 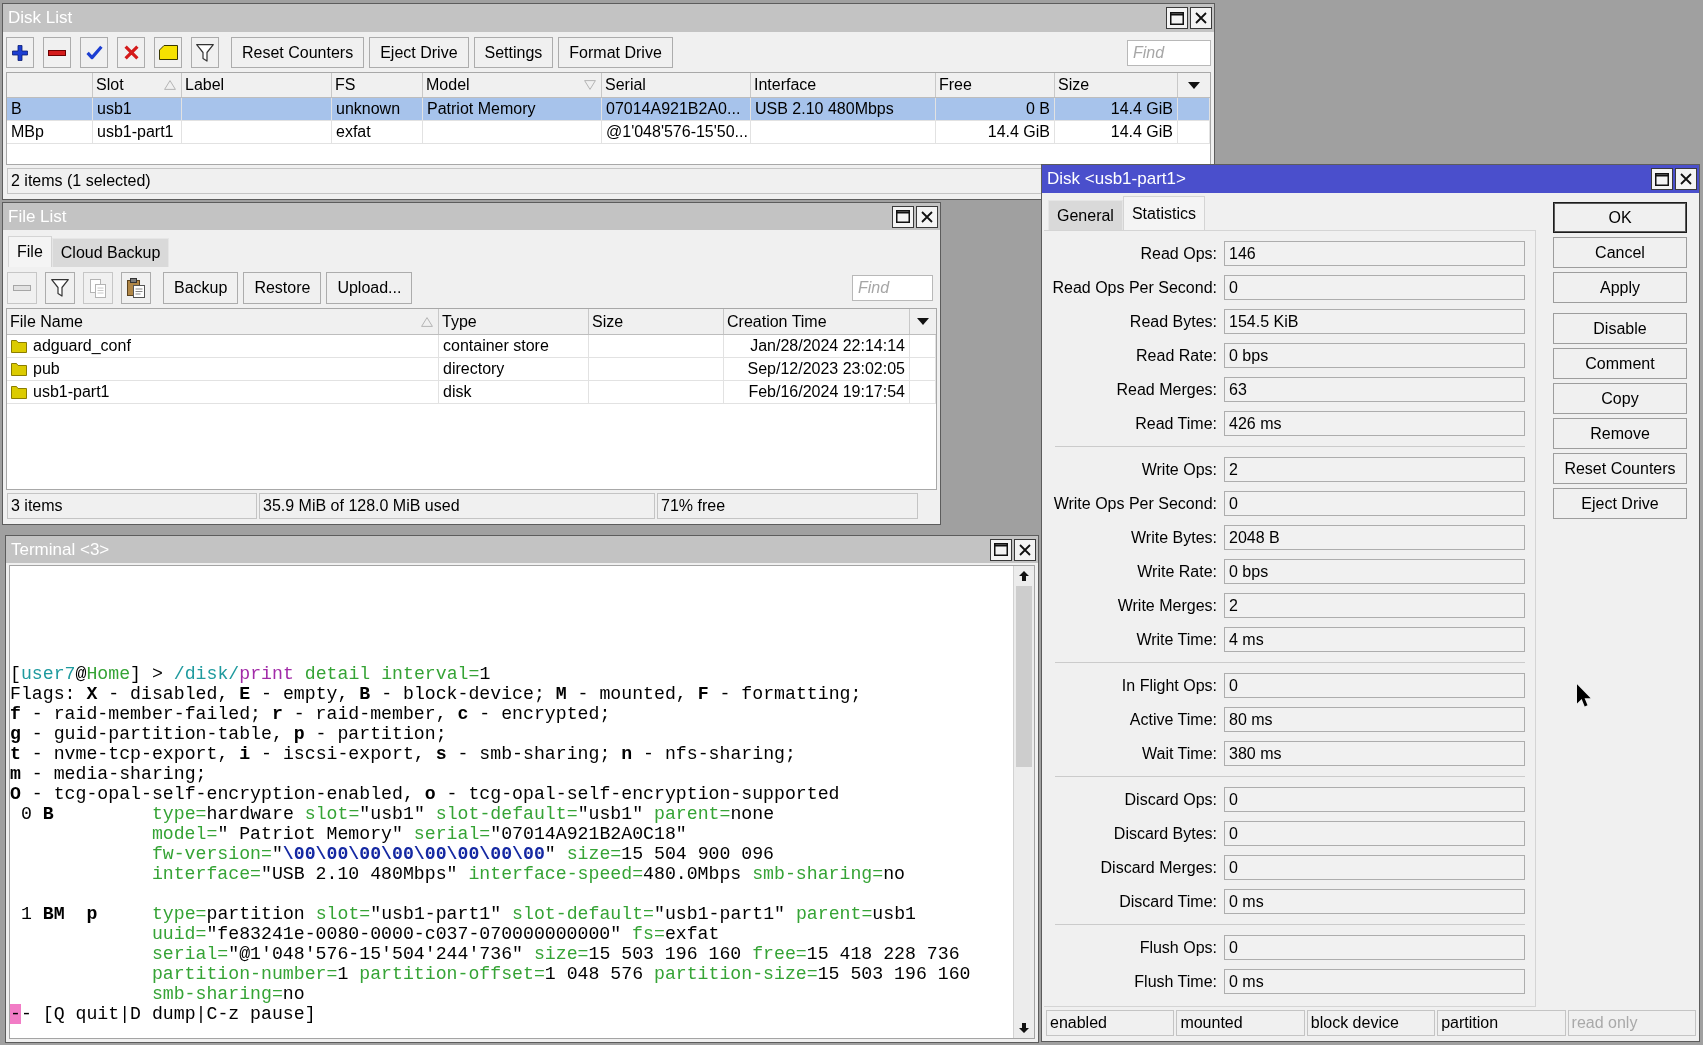 I want to click on check-icon, so click(x=94, y=52).